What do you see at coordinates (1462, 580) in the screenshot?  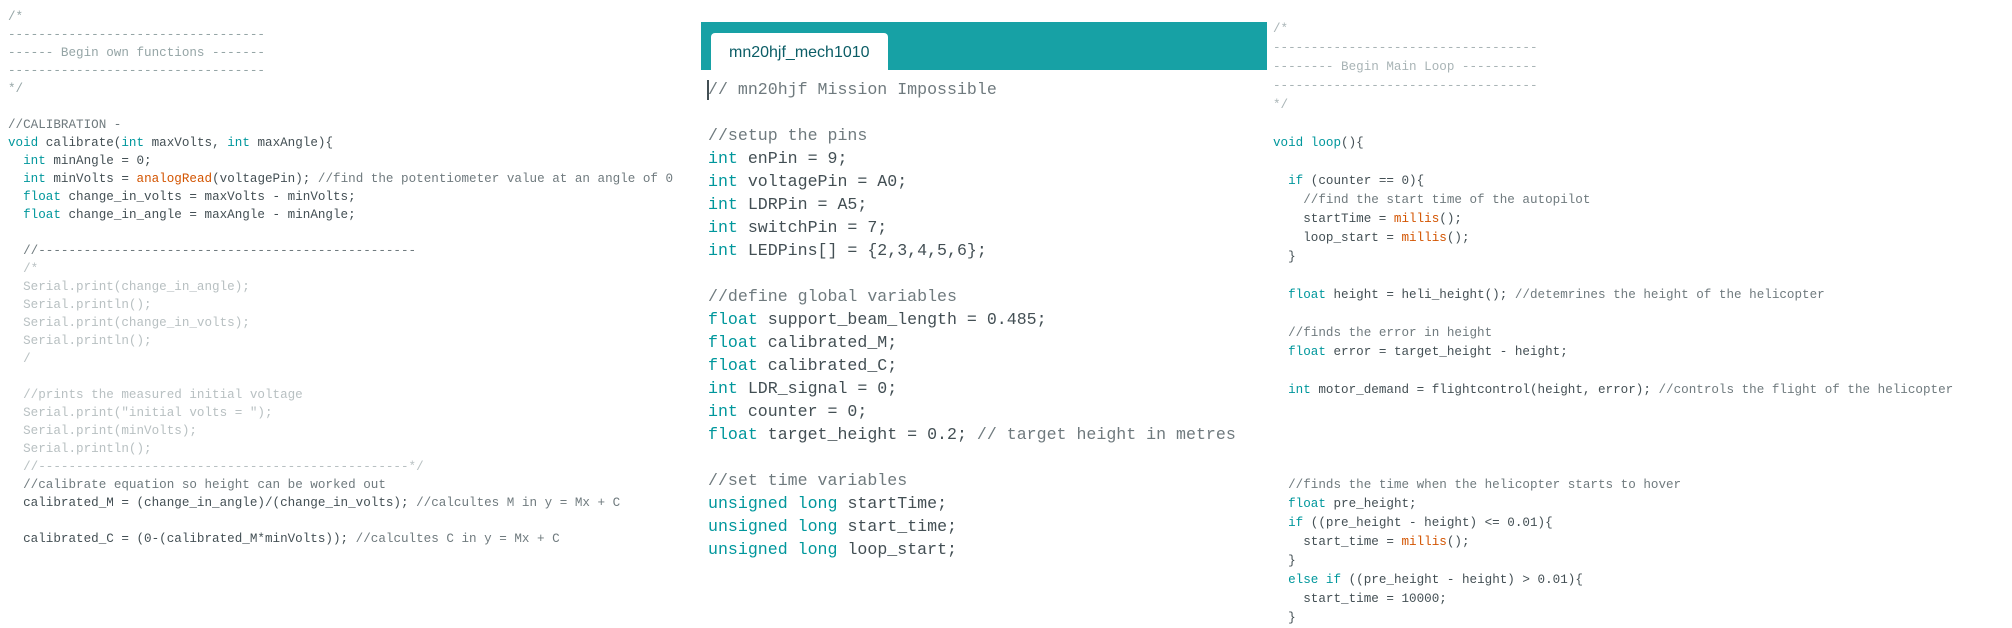 I see `code-token: ((pre_height - height) > 0.01){` at bounding box center [1462, 580].